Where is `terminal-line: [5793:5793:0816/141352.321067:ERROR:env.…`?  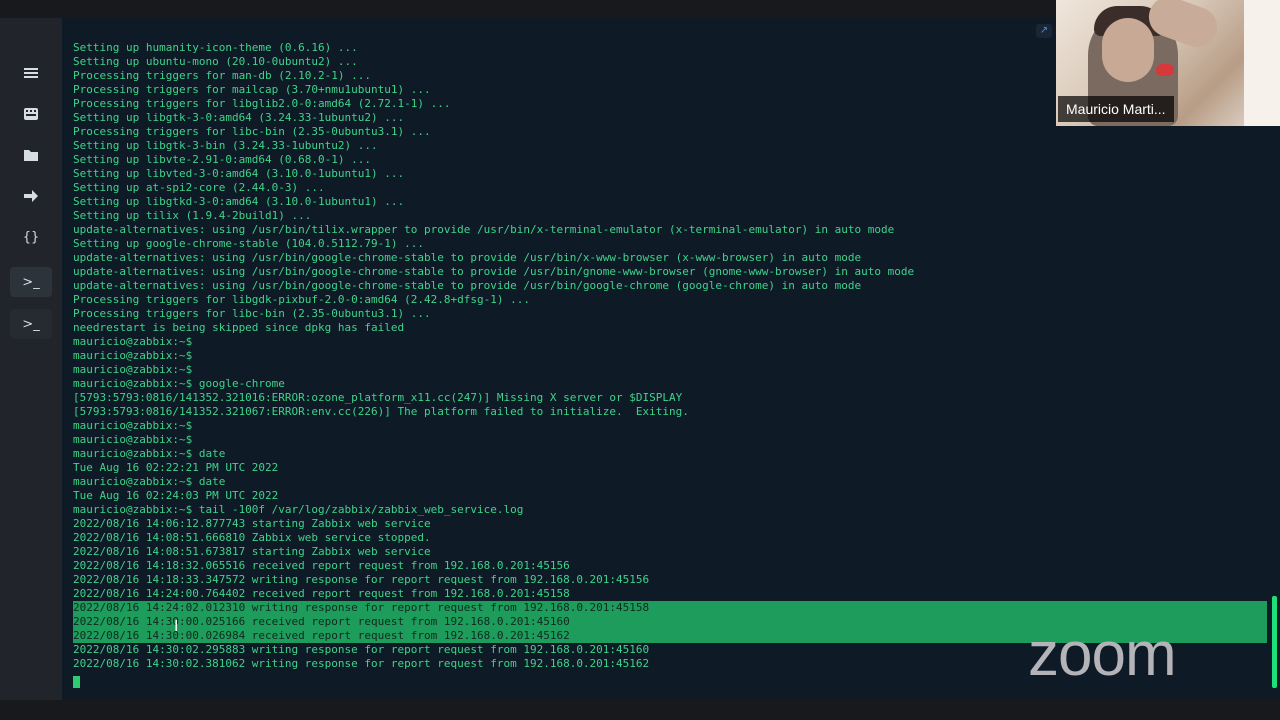
terminal-line: [5793:5793:0816/141352.321067:ERROR:env.… is located at coordinates (381, 411).